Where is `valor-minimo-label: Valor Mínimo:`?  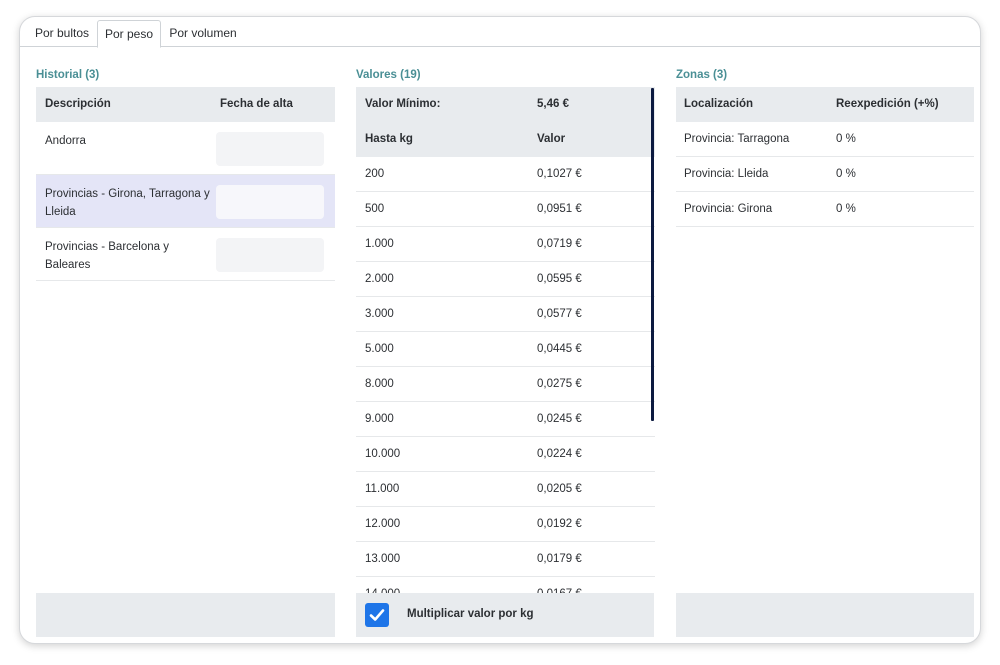 valor-minimo-label: Valor Mínimo: is located at coordinates (403, 104).